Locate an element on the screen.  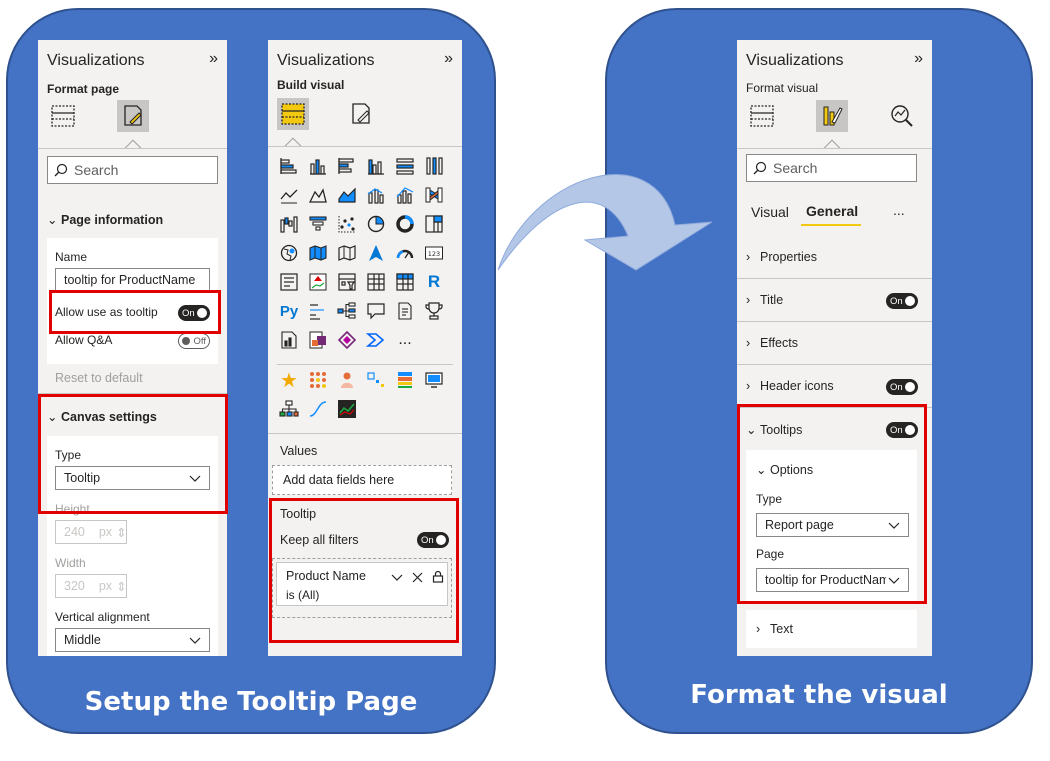
add-data-fields-dropzone: Add data fields here is located at coordinates (362, 480).